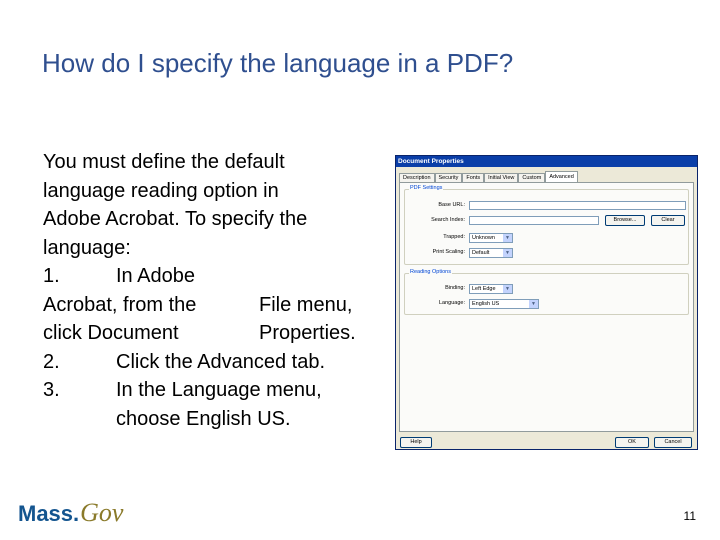 Image resolution: width=720 pixels, height=540 pixels. Describe the element at coordinates (668, 220) in the screenshot. I see `clear-button: Clear` at that location.